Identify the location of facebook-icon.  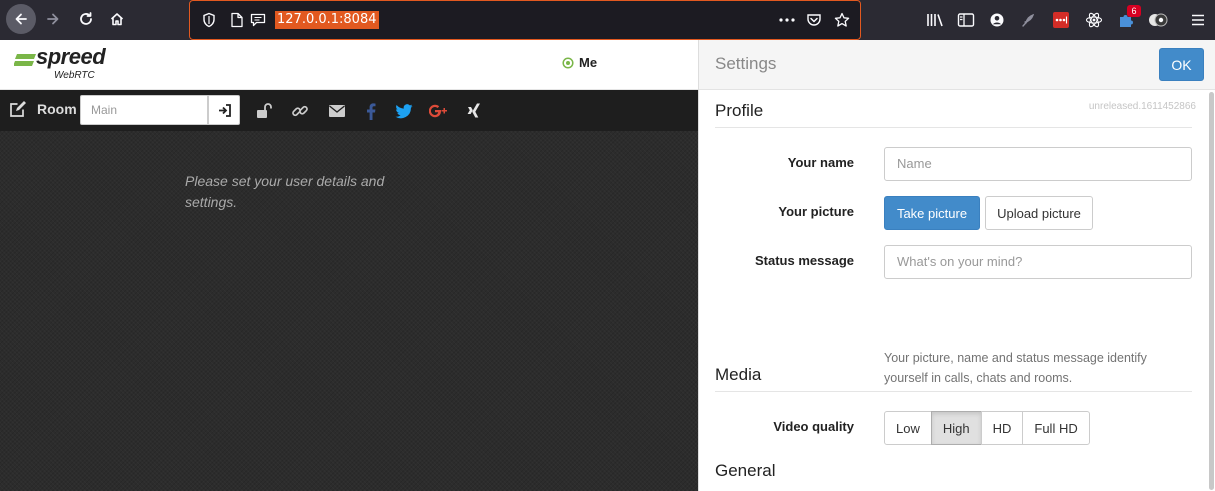
(371, 111).